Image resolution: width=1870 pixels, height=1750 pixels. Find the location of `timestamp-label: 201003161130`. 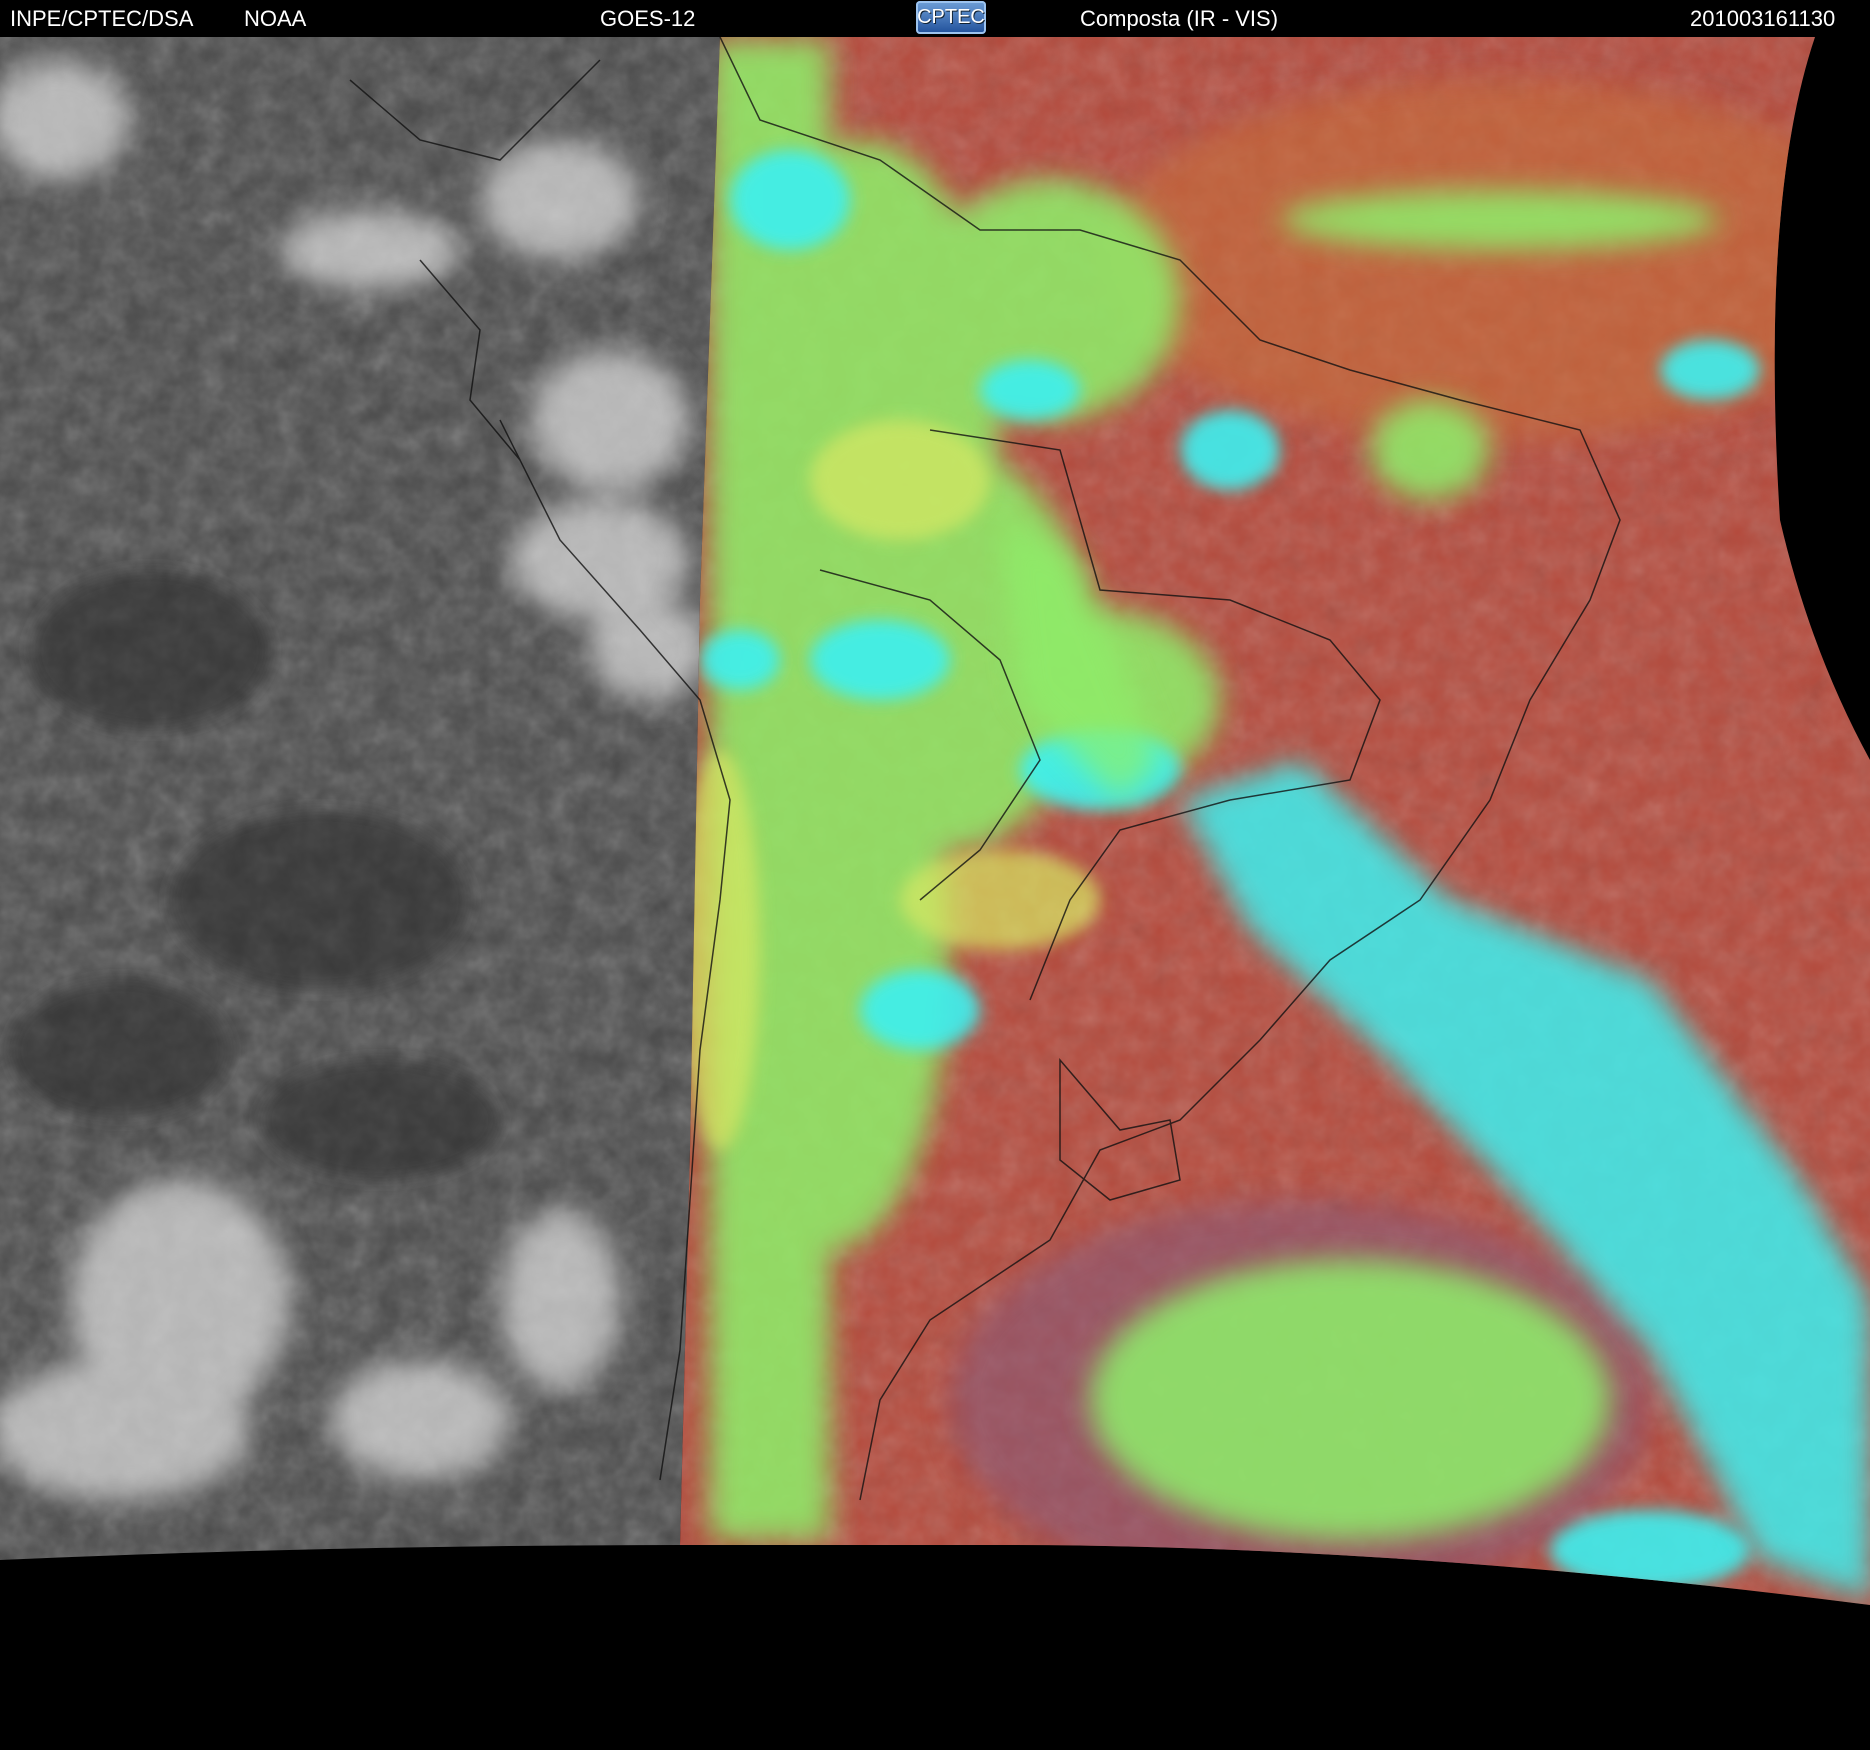

timestamp-label: 201003161130 is located at coordinates (1763, 18).